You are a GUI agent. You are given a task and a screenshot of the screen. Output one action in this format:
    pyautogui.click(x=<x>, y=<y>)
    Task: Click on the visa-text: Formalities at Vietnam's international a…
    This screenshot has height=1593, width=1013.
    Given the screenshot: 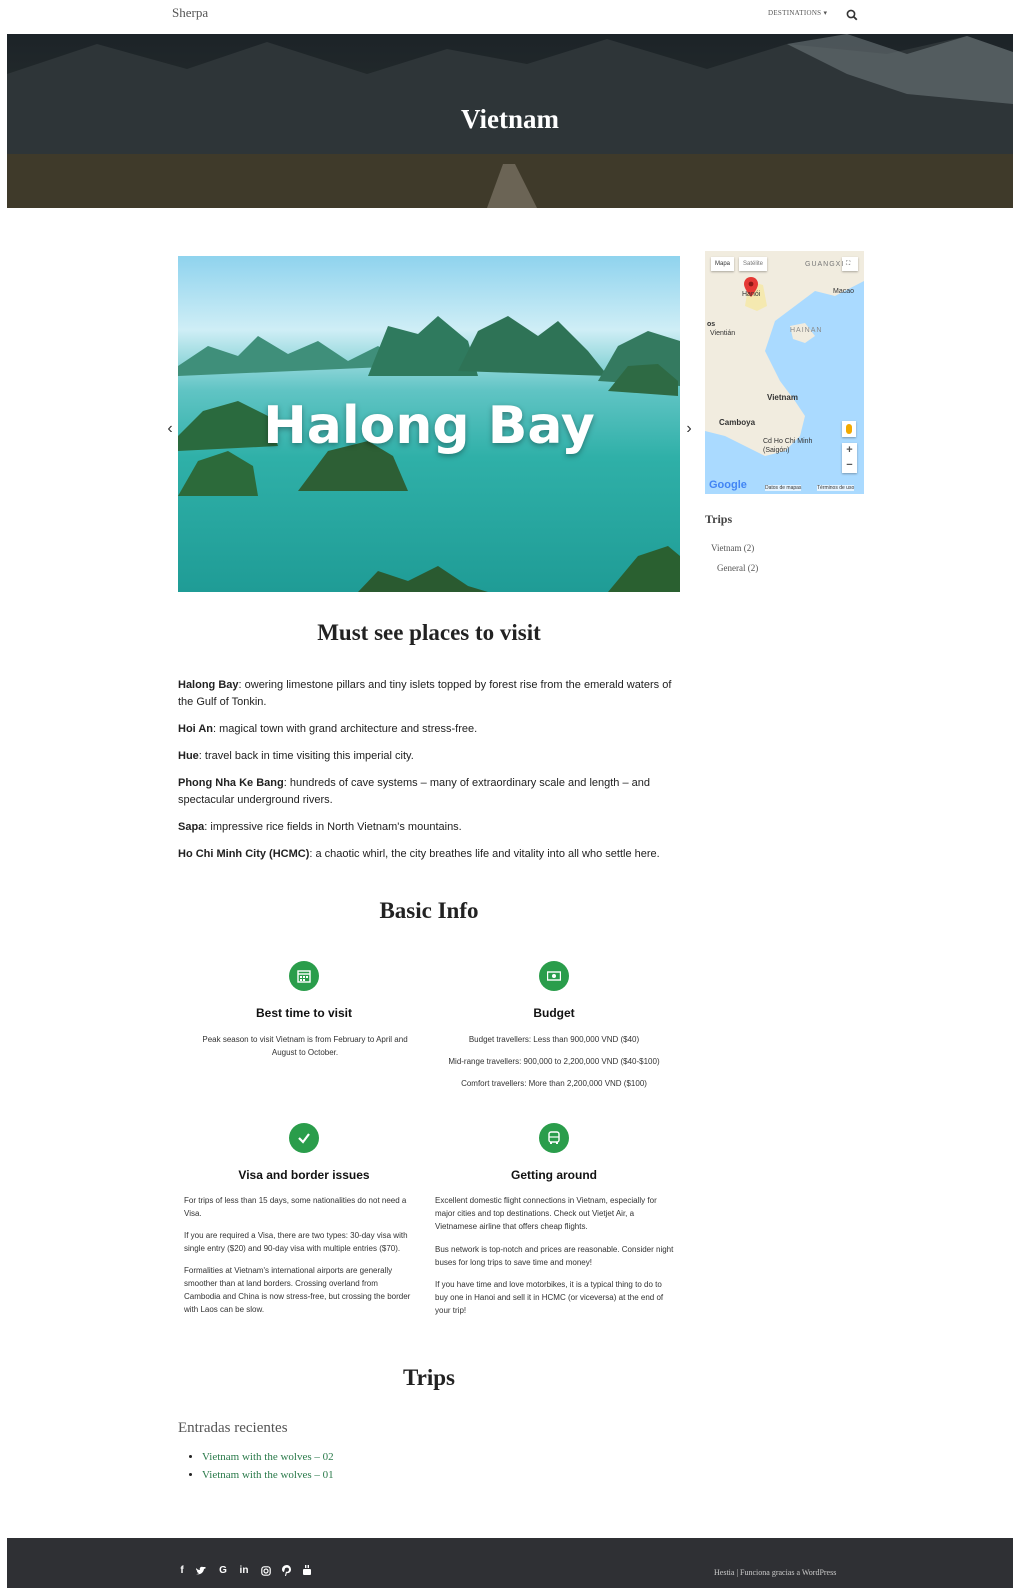 What is the action you would take?
    pyautogui.click(x=297, y=1290)
    